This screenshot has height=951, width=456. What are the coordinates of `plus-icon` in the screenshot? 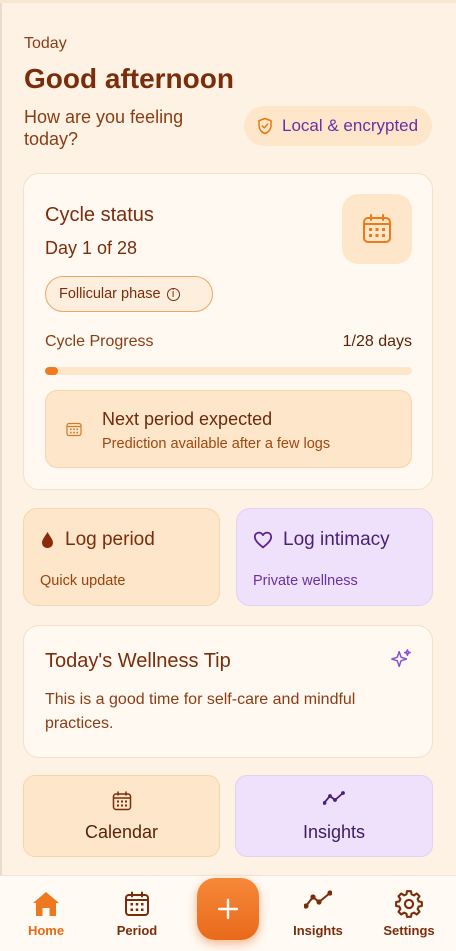 It's located at (228, 909).